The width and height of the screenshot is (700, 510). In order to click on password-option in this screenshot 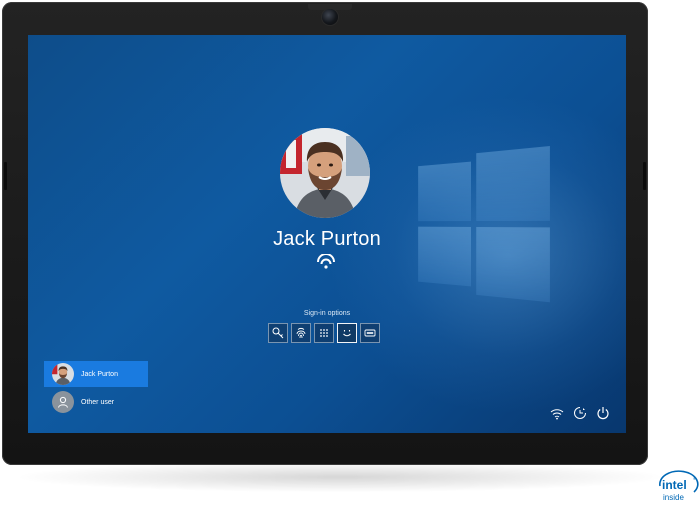, I will do `click(370, 333)`.